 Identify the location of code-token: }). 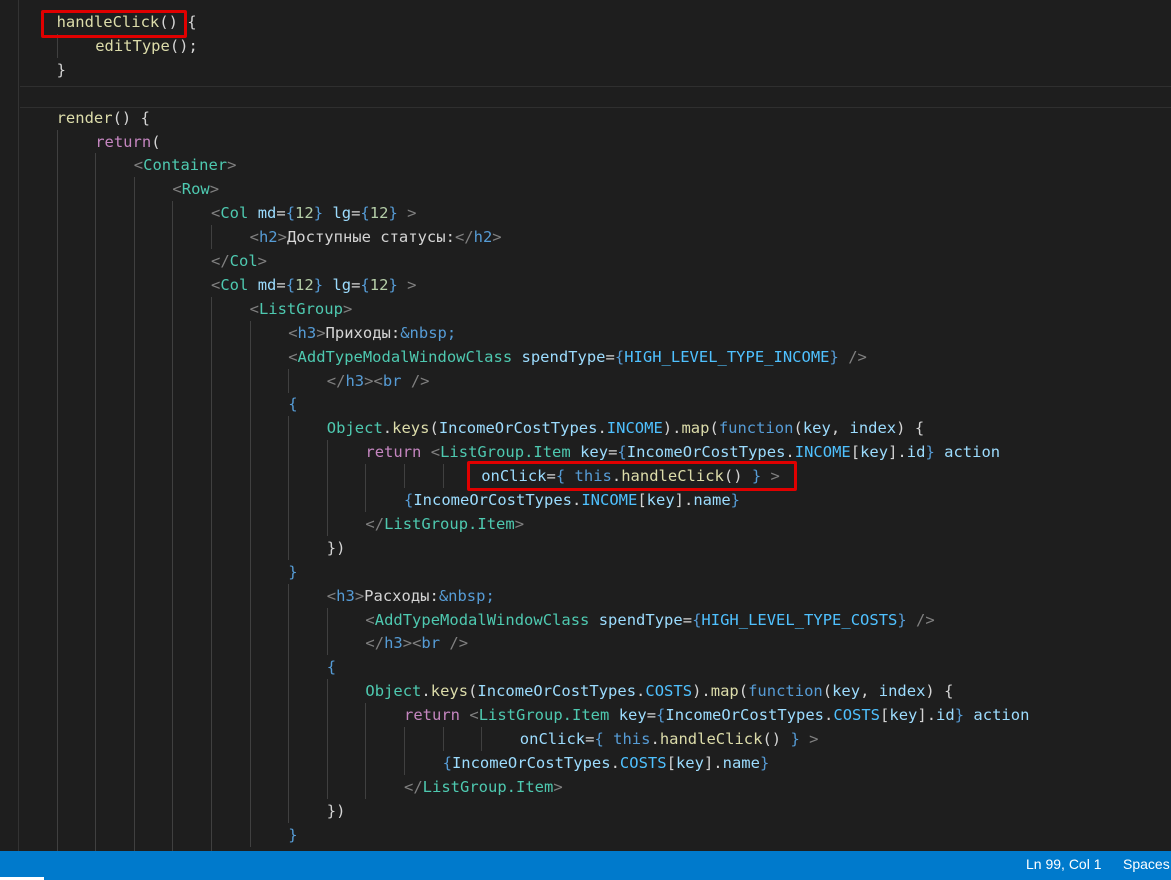
(336, 810).